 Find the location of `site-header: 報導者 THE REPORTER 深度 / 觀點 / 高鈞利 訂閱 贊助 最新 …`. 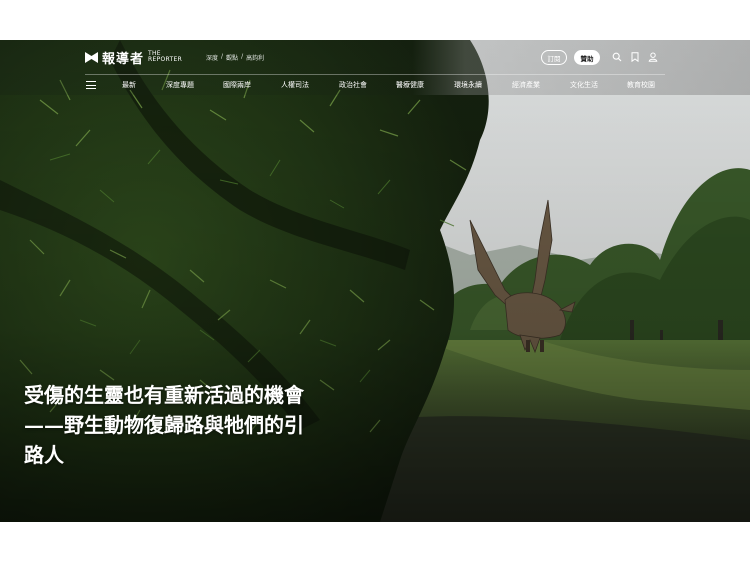

site-header: 報導者 THE REPORTER 深度 / 觀點 / 高鈞利 訂閱 贊助 最新 … is located at coordinates (375, 67).